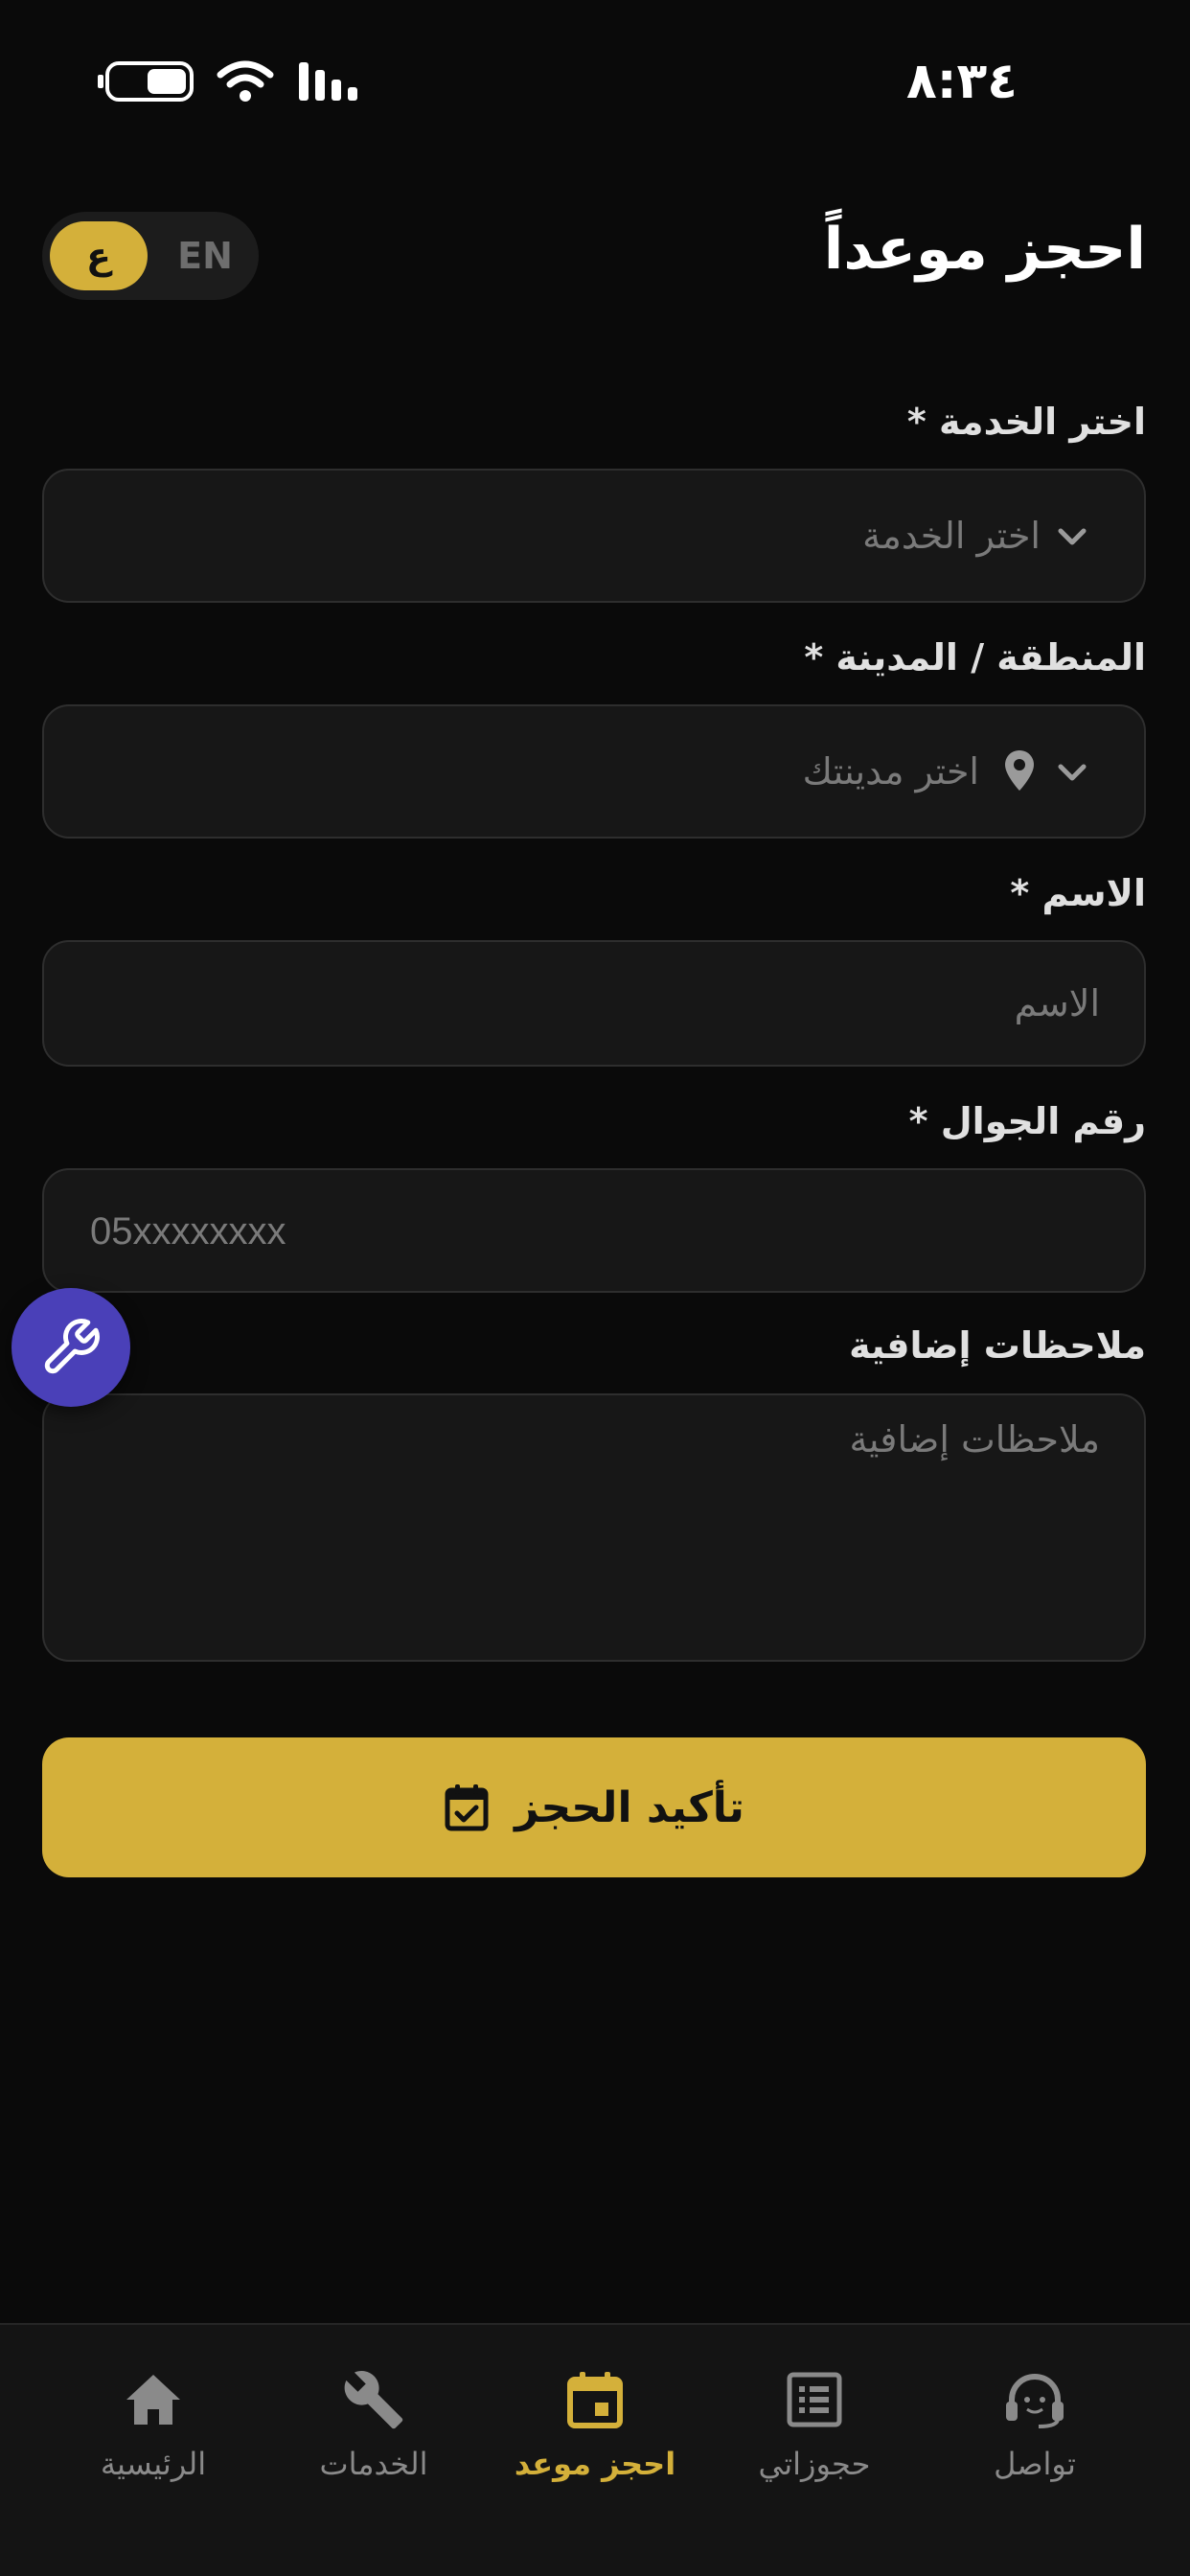 The image size is (1190, 2576). I want to click on calendar-check-icon, so click(467, 1807).